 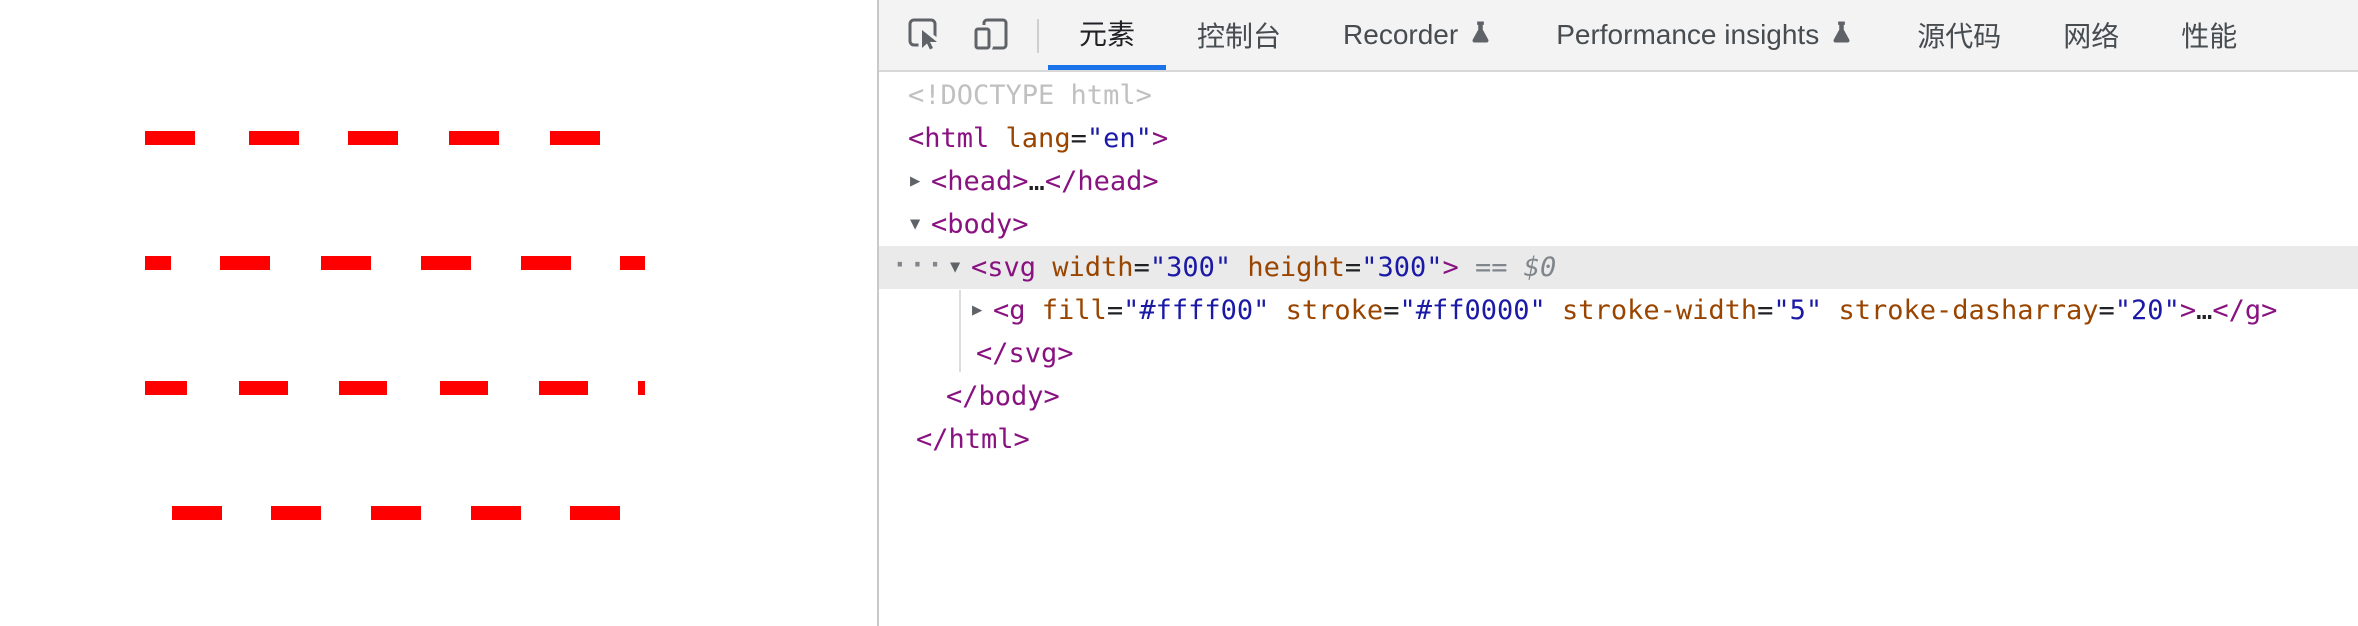 I want to click on code-text: <head>…</head>, so click(x=1045, y=181).